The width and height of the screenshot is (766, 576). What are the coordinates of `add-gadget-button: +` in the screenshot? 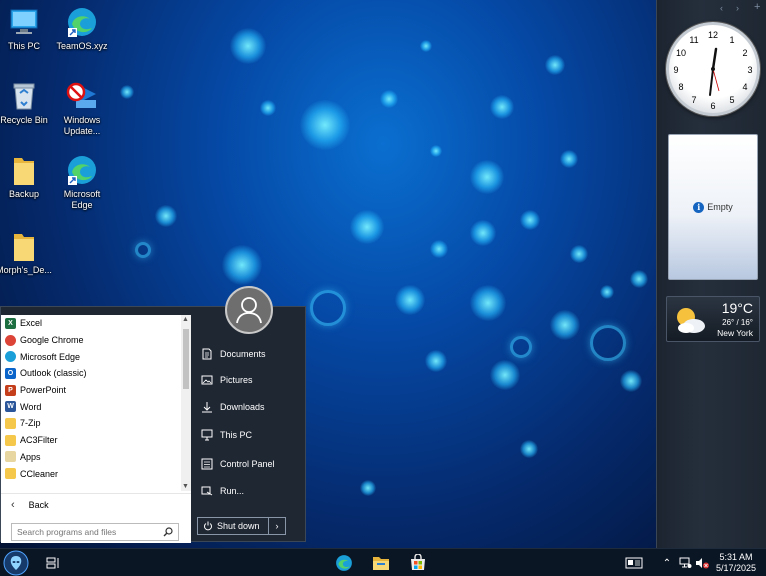 It's located at (757, 7).